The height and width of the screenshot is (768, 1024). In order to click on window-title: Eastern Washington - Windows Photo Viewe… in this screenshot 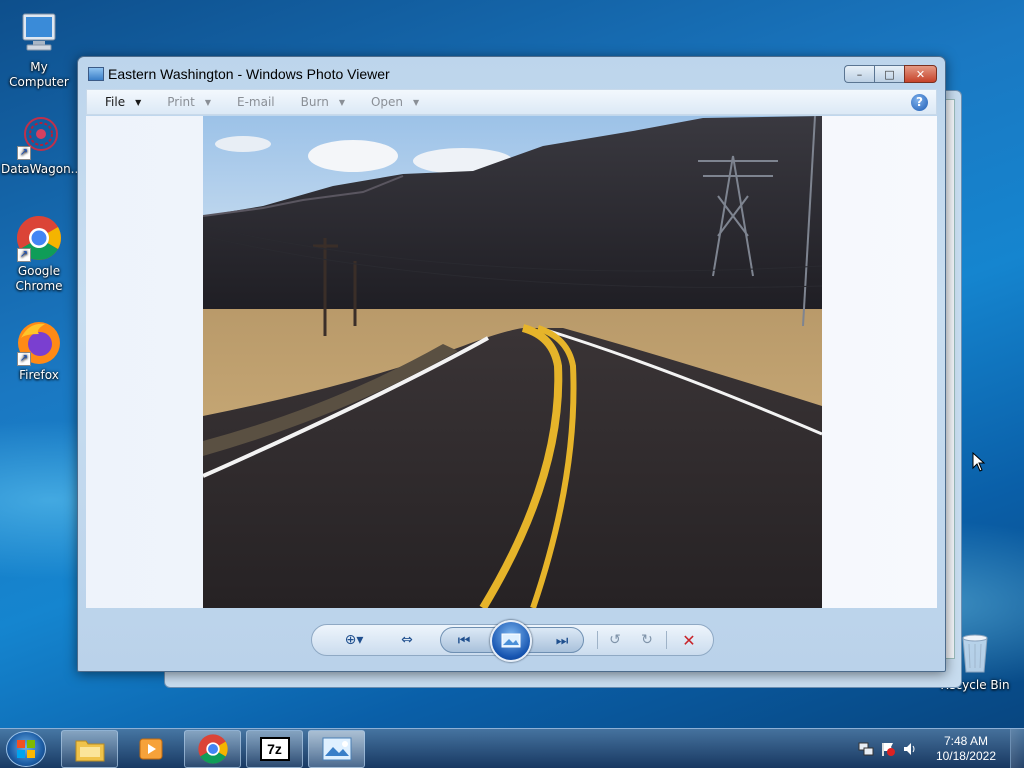, I will do `click(249, 74)`.